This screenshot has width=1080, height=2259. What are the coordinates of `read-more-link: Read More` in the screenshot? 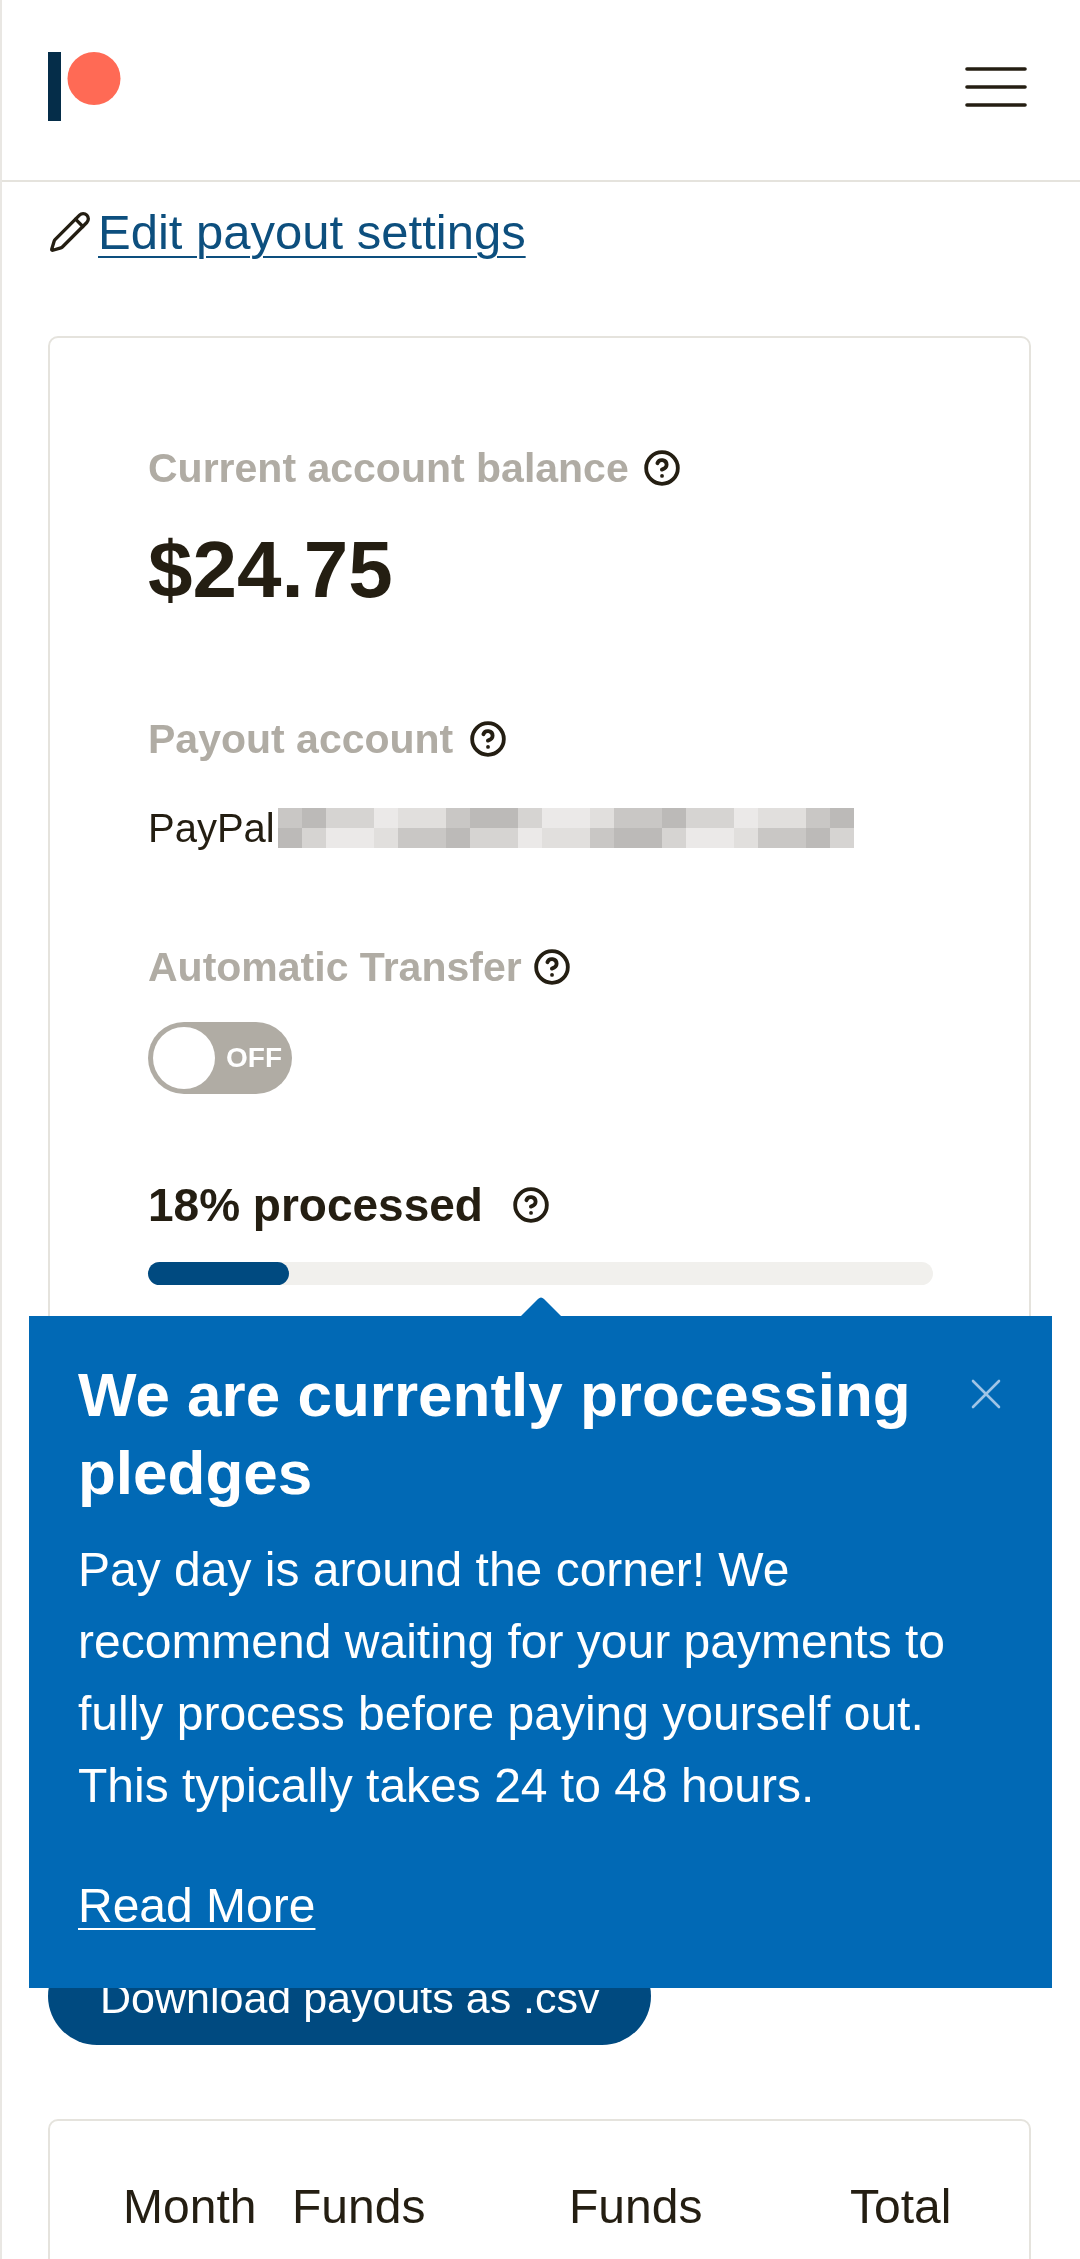 It's located at (197, 1906).